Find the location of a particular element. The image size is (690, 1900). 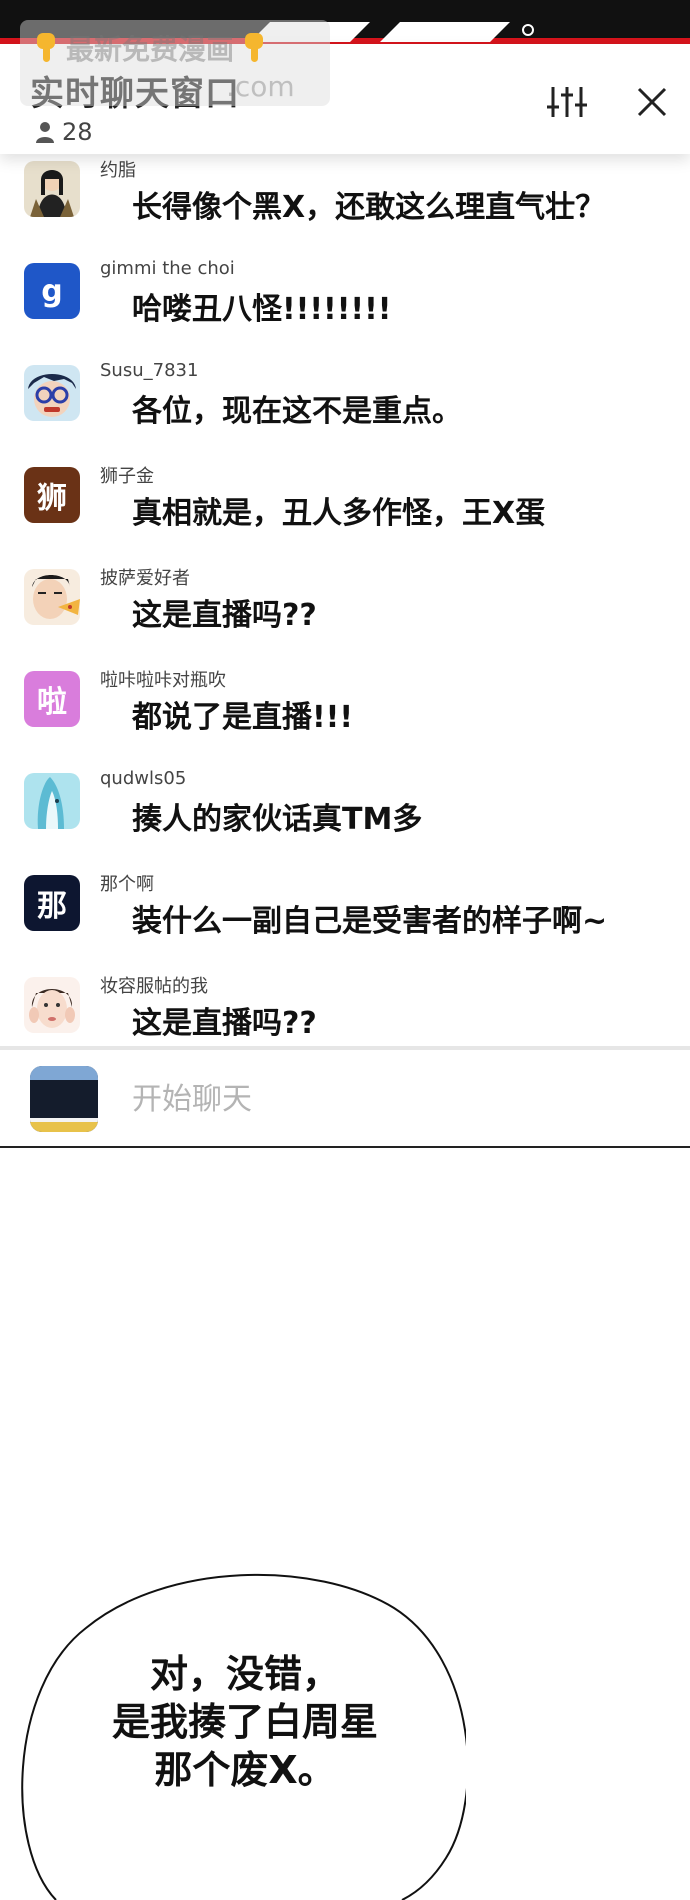

chat-message: qudwls05 揍人的家伙话真TM多 is located at coordinates (345, 819).